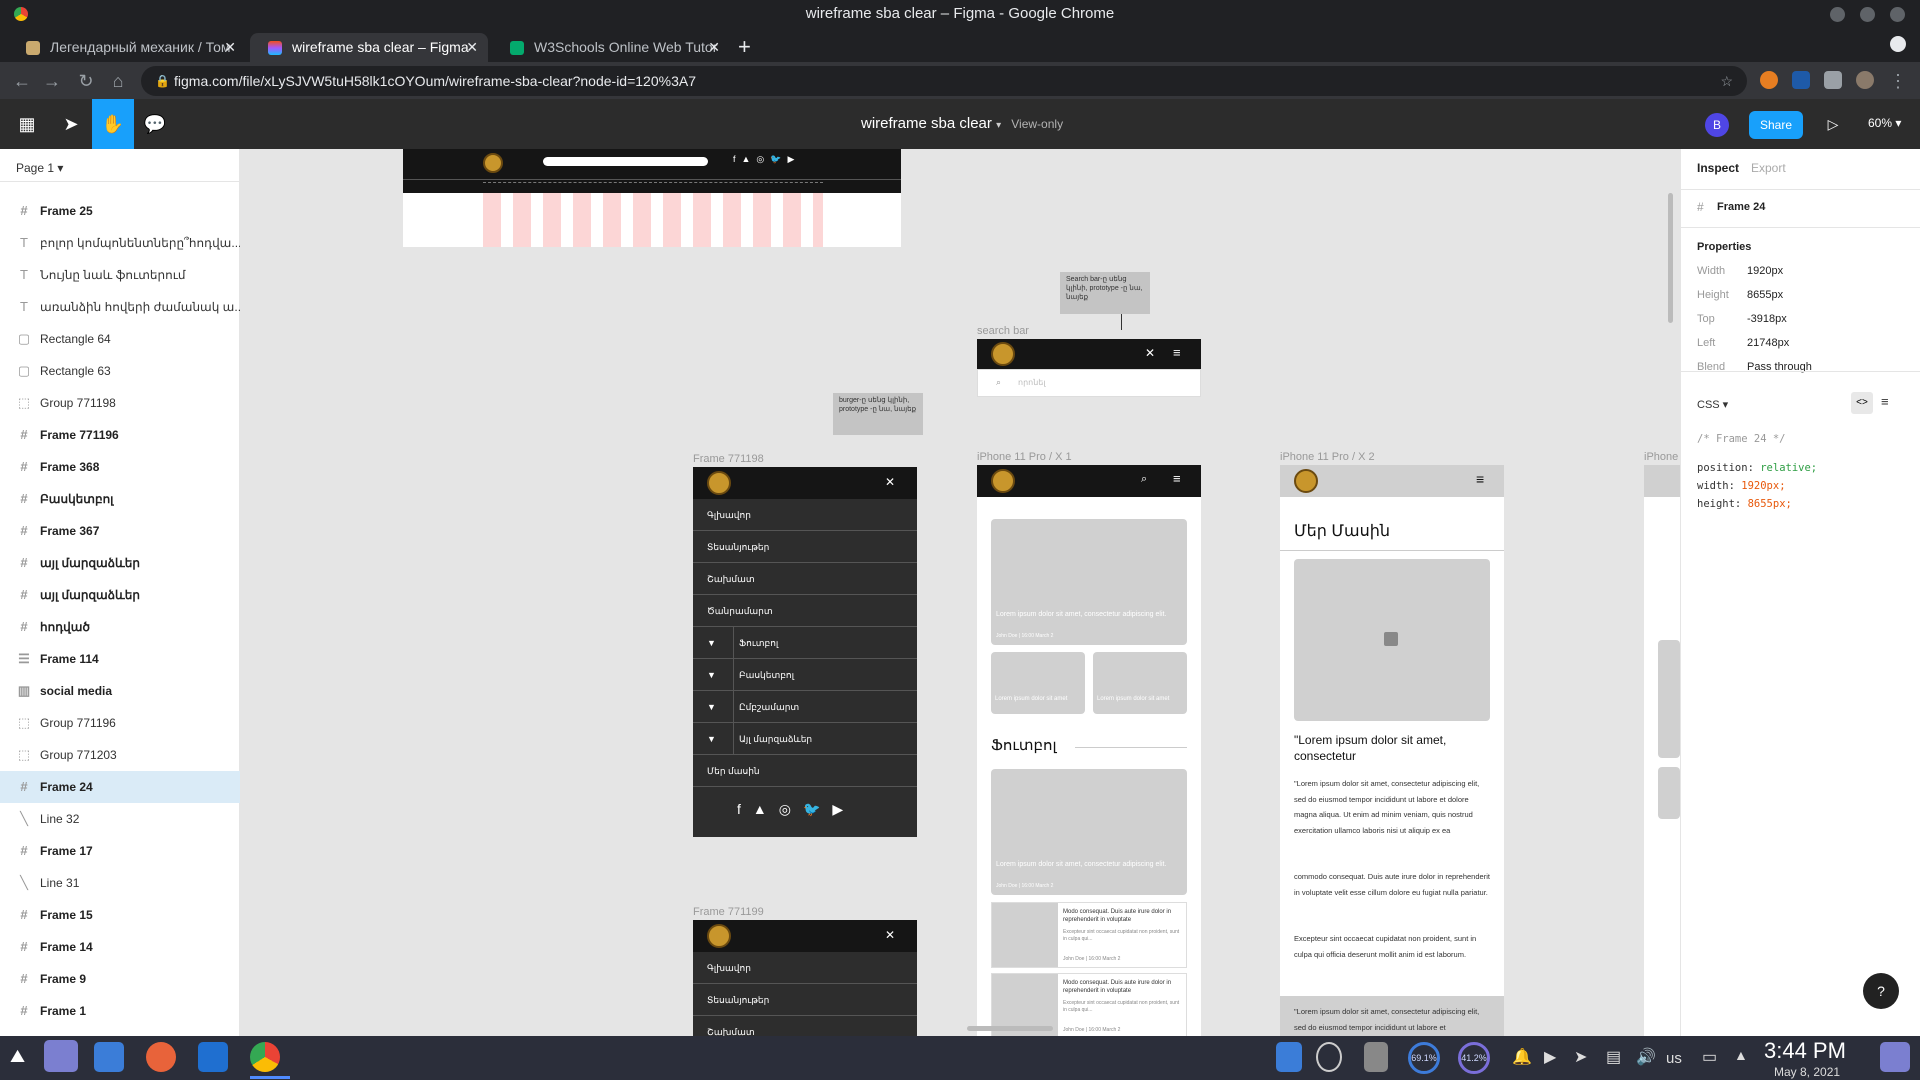  I want to click on frame-label: Frame 771199, so click(728, 912).